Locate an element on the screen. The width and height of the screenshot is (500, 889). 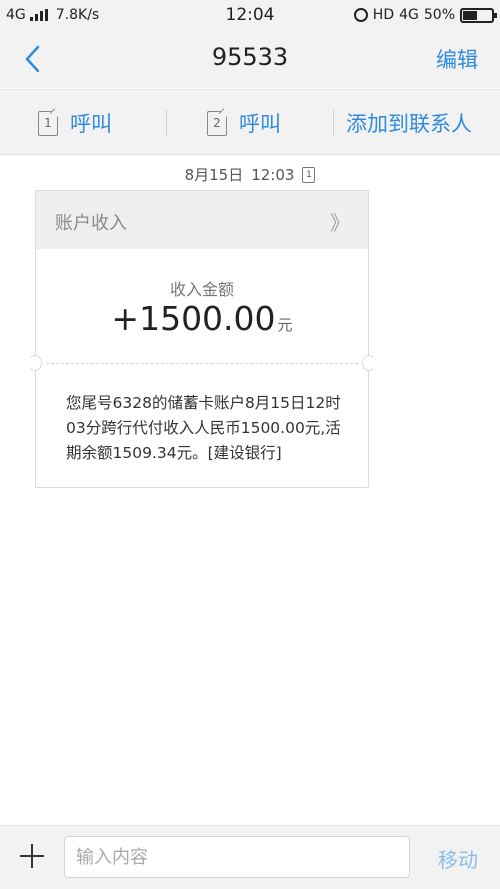
edit-button: 编辑 is located at coordinates (457, 59).